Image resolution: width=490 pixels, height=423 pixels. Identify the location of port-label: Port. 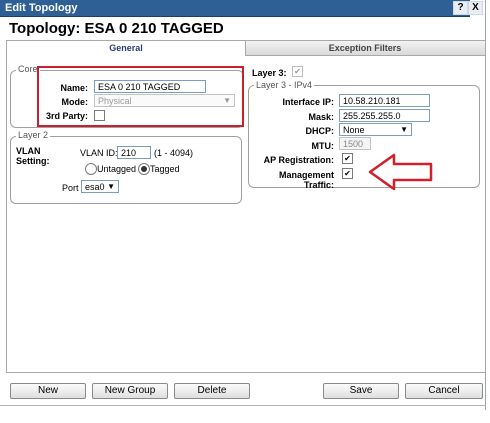
(70, 188).